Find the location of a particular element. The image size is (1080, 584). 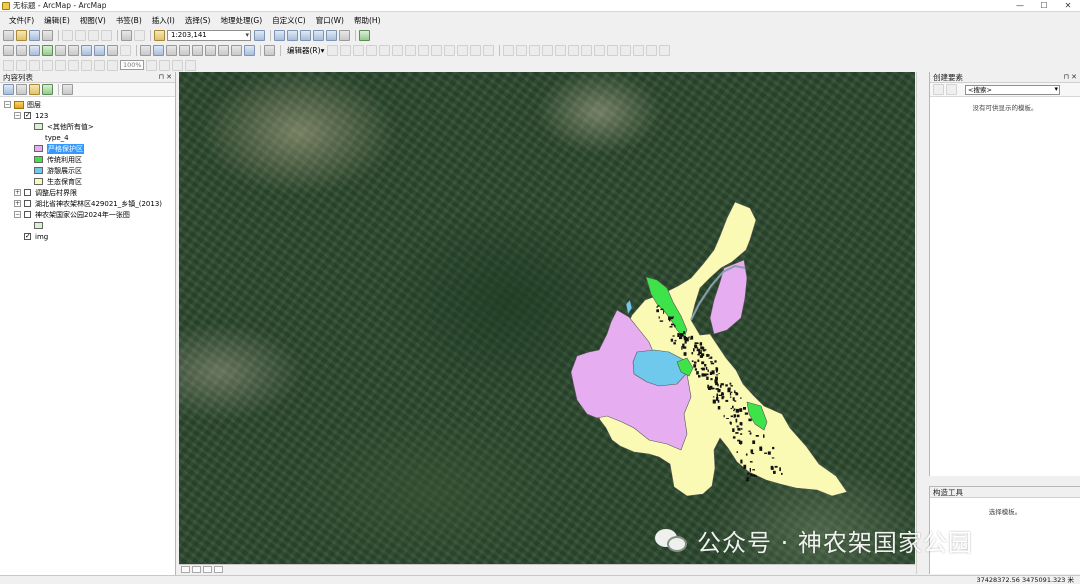

sketch-properties-icon is located at coordinates (476, 50).